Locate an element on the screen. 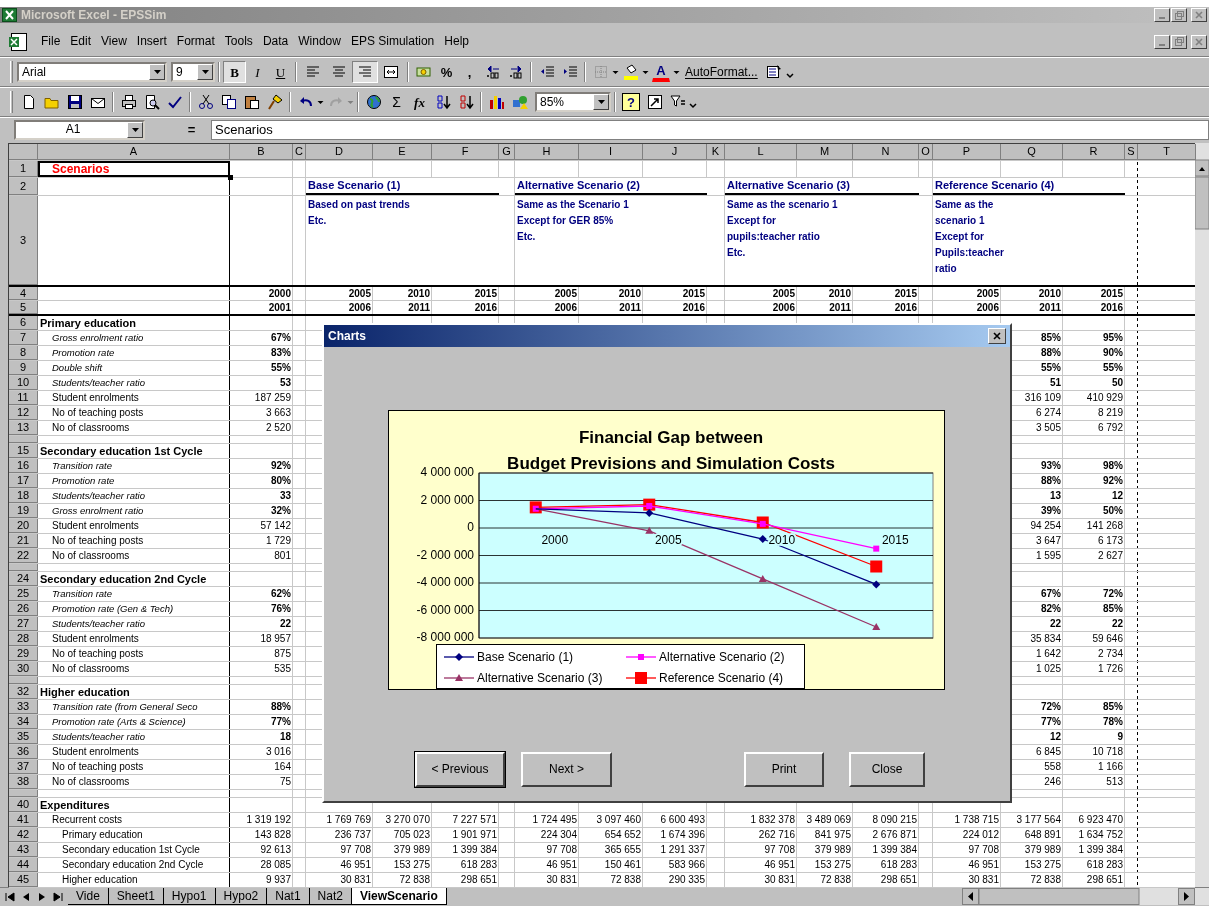 This screenshot has height=906, width=1209. row-header: 42 is located at coordinates (23, 835).